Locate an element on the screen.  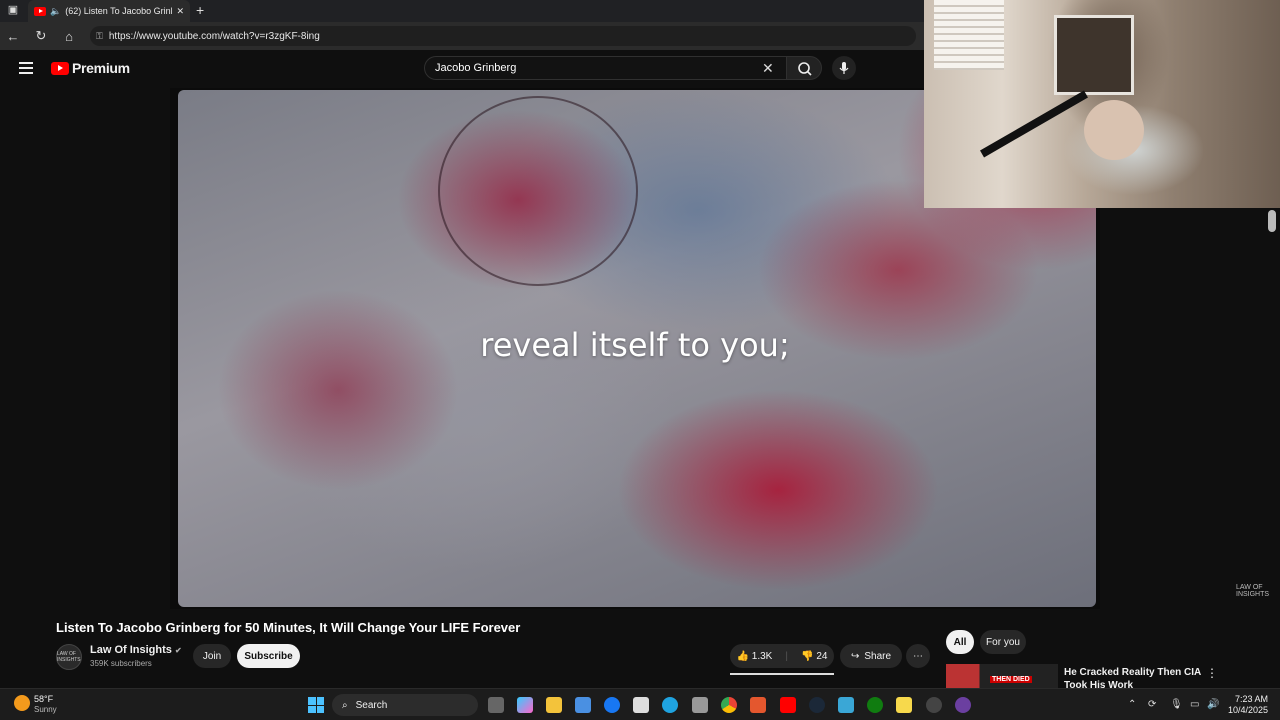
tab-title: (62) Listen To Jacobo Grinberg is located at coordinates (118, 11).